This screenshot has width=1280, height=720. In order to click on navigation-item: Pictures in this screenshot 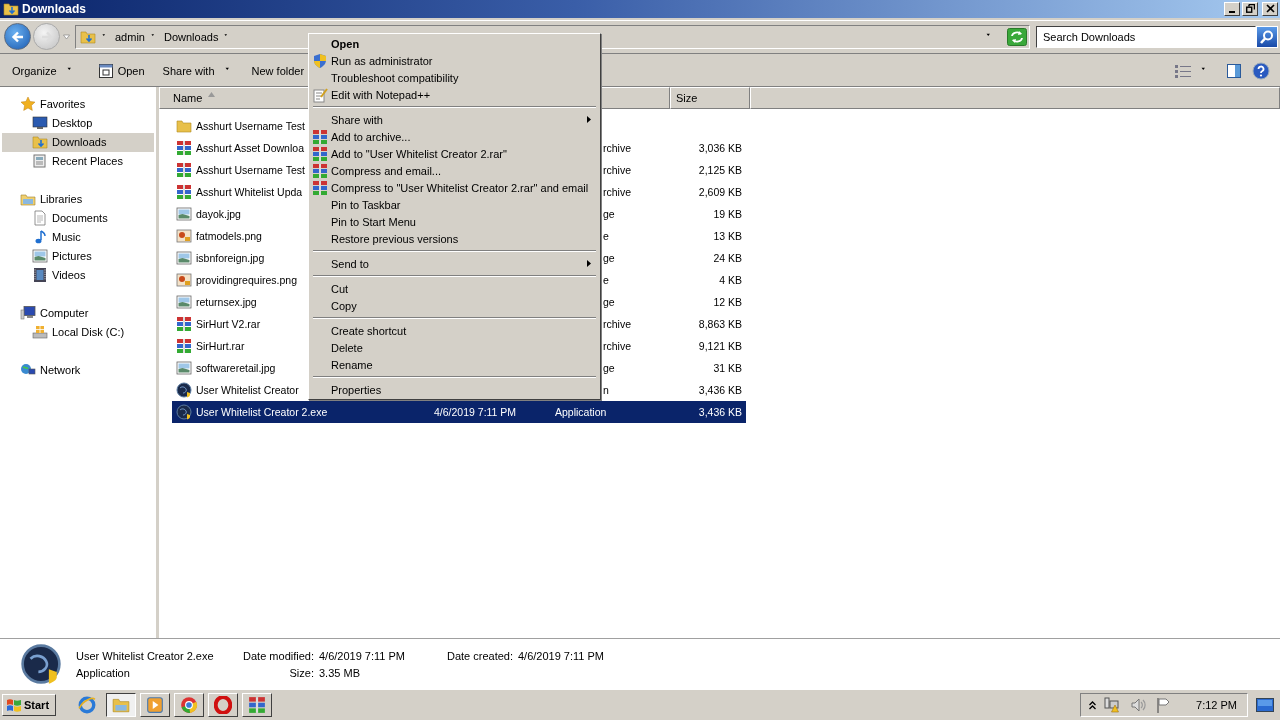, I will do `click(78, 256)`.